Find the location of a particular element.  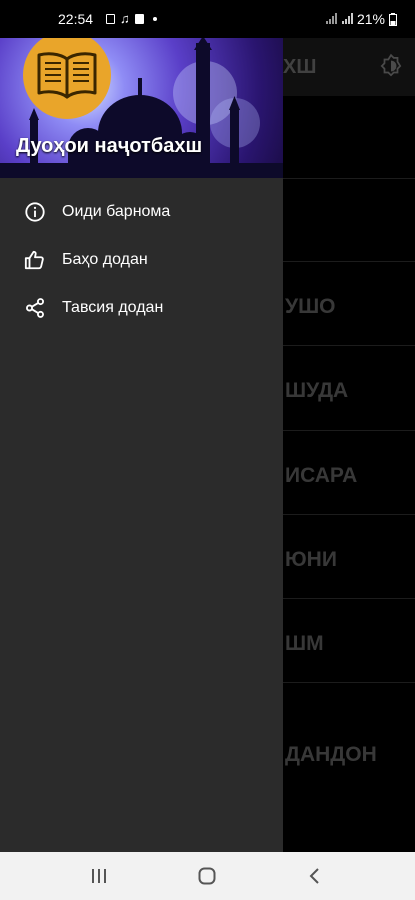

music-notification-icon: ♫ is located at coordinates (125, 18).